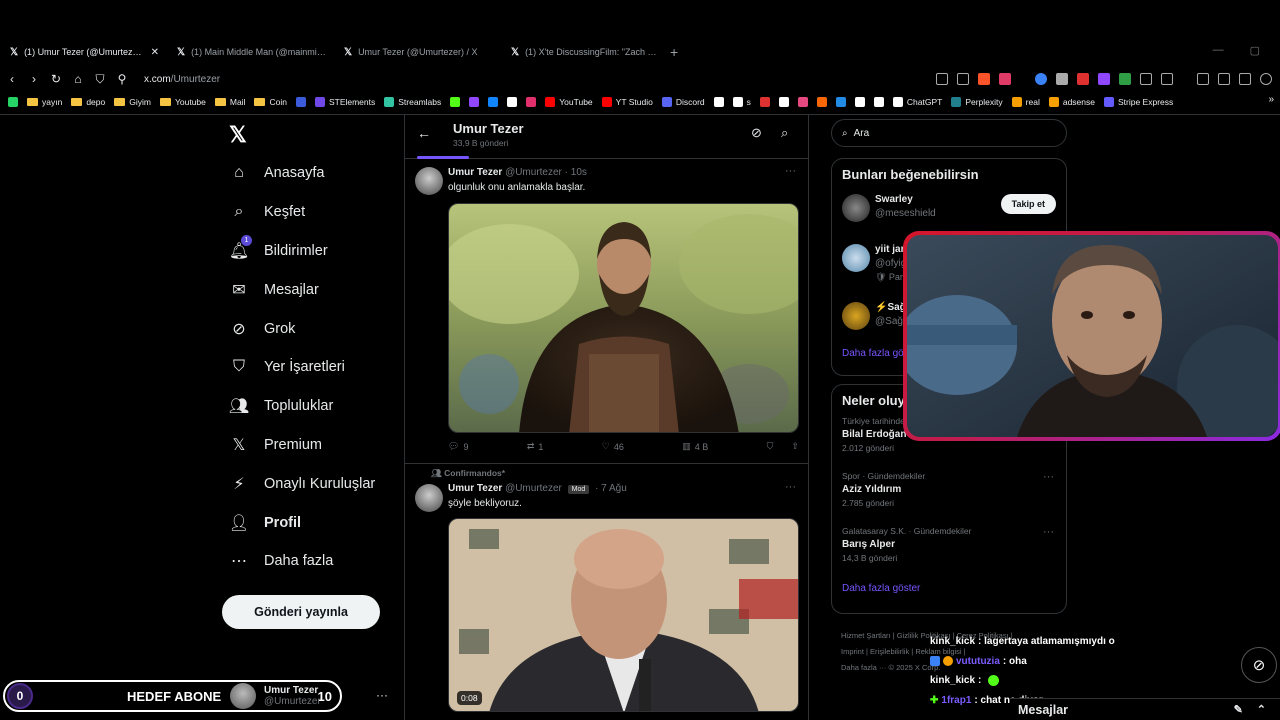  What do you see at coordinates (323, 406) in the screenshot?
I see `nav-item-topluluklar: 👥︎ Topluluklar` at bounding box center [323, 406].